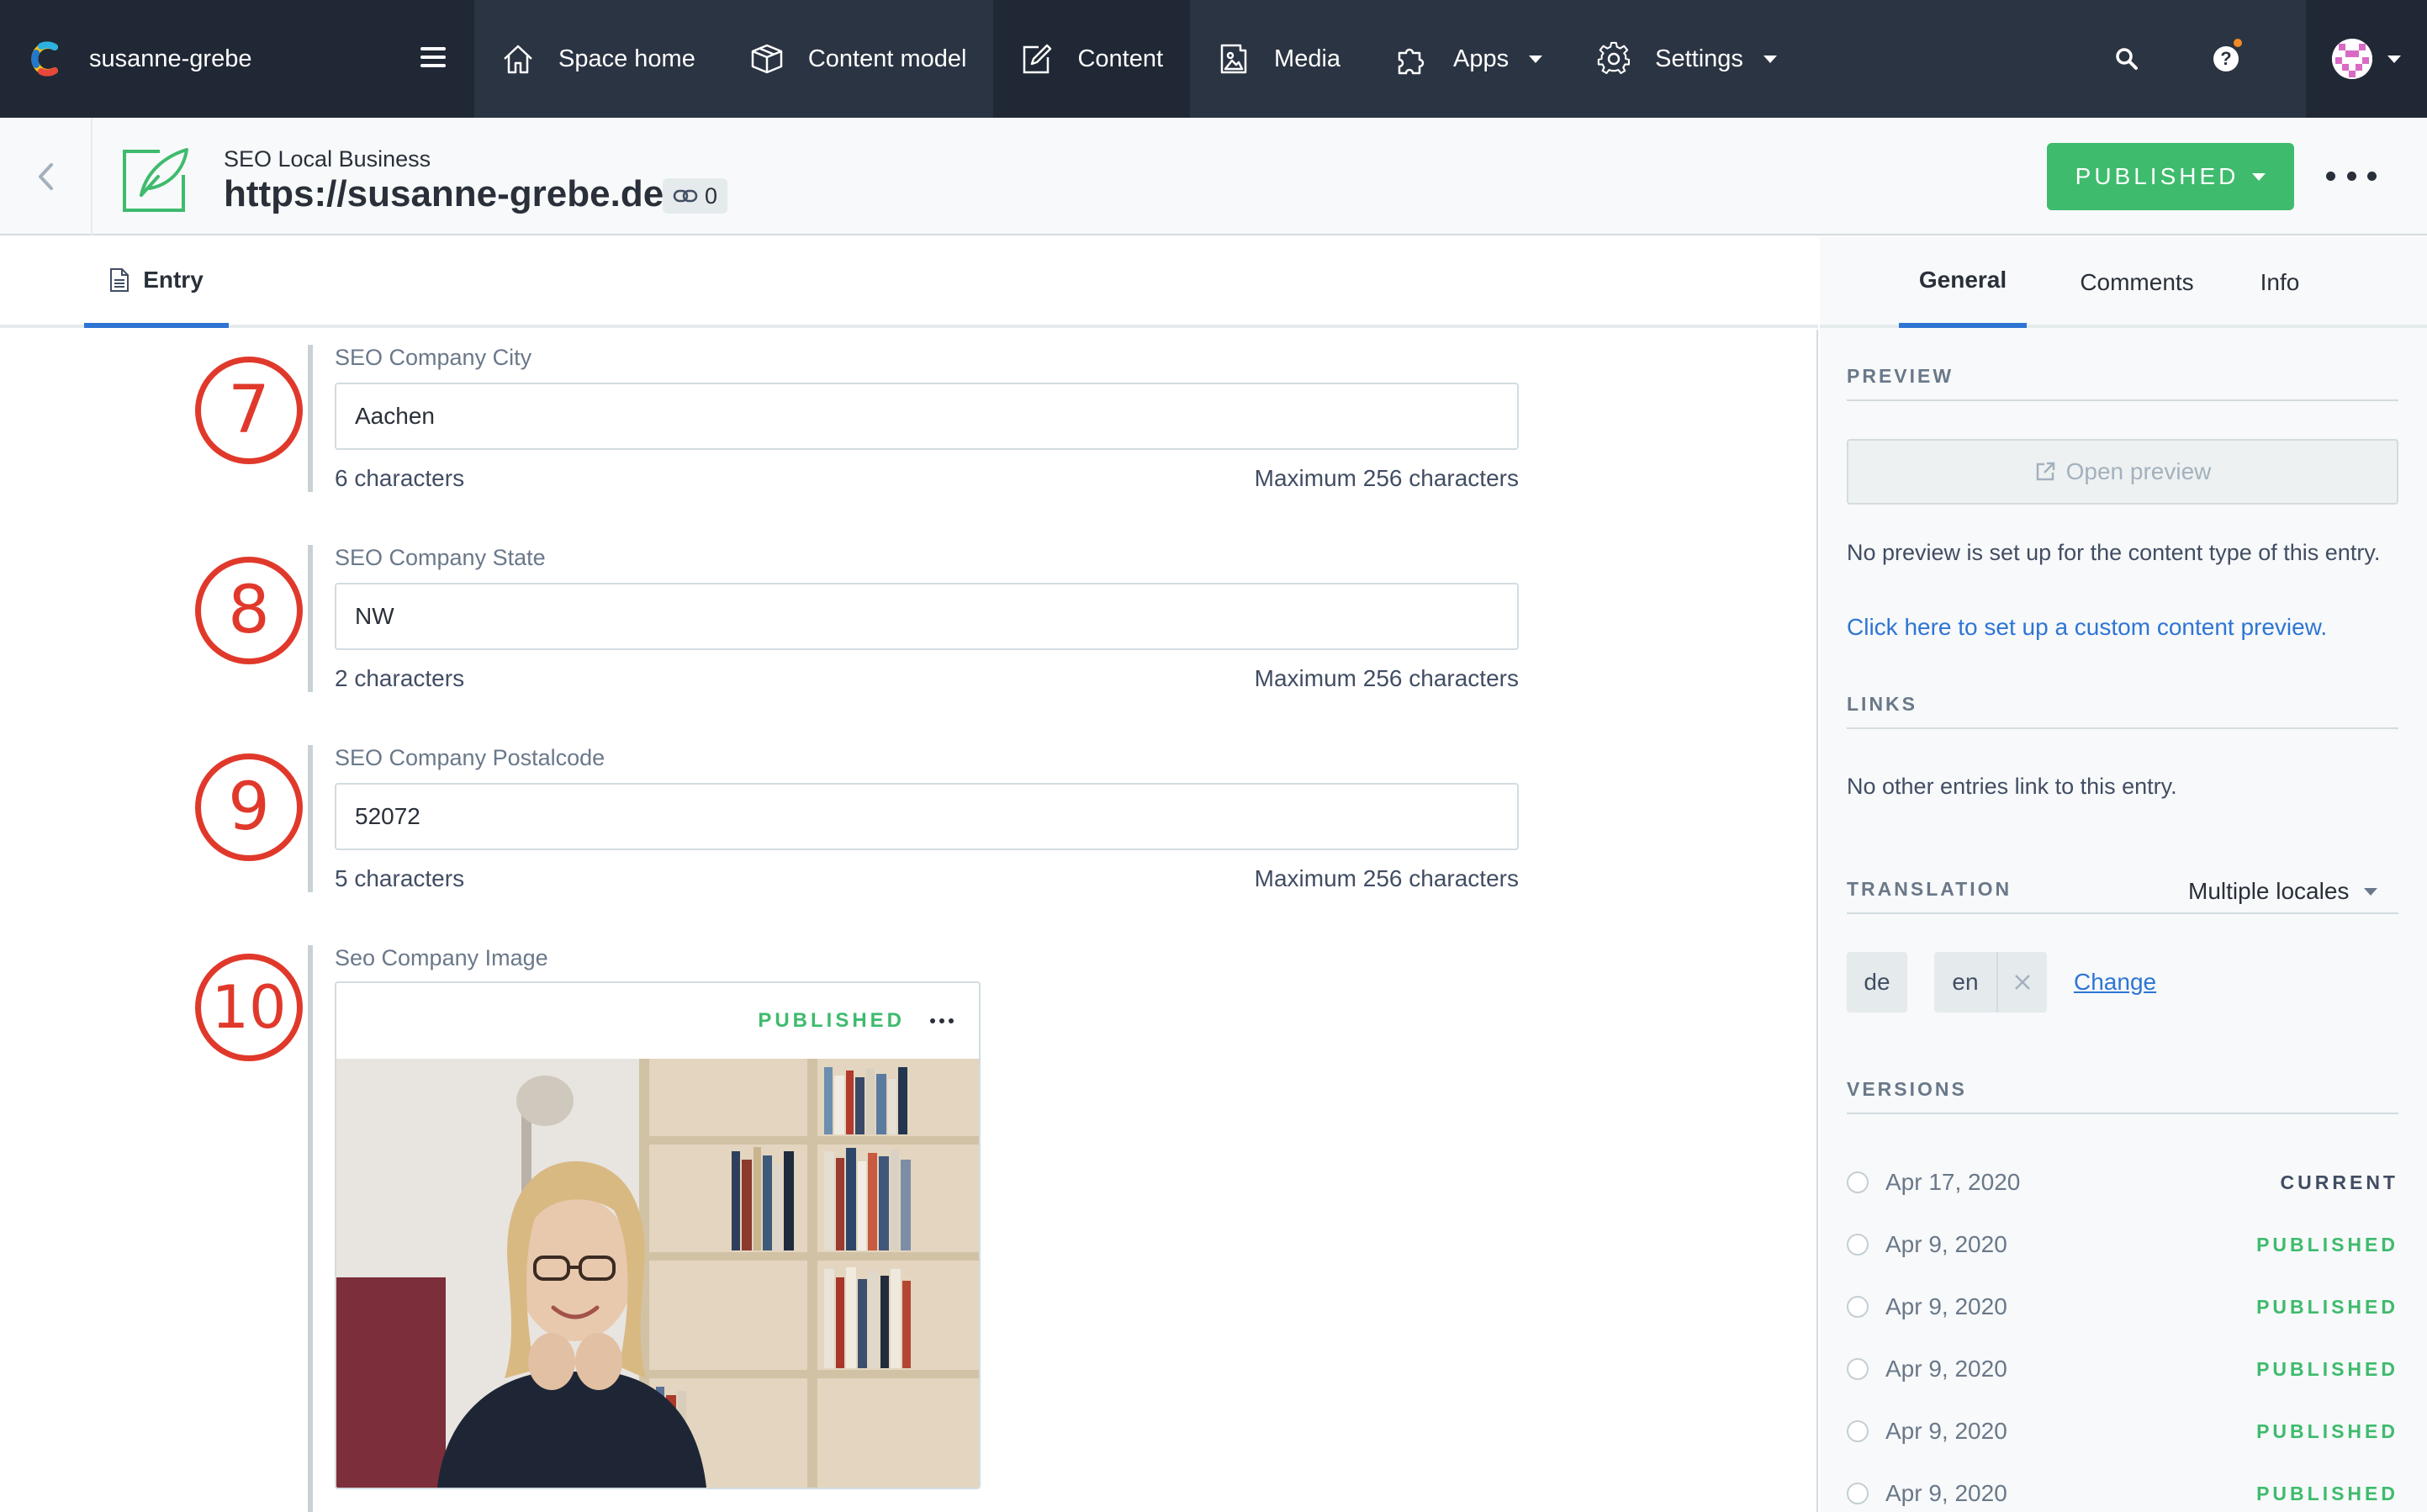 Image resolution: width=2427 pixels, height=1512 pixels. What do you see at coordinates (927, 416) in the screenshot?
I see `city-input: Aachen` at bounding box center [927, 416].